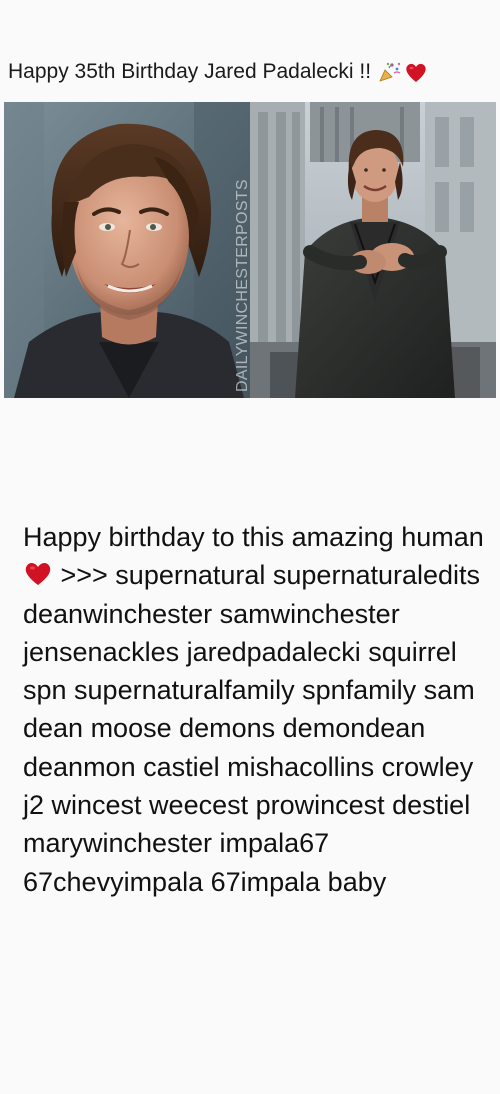 This screenshot has width=500, height=1094. Describe the element at coordinates (190, 71) in the screenshot. I see `meme-title: Happy 35th Birthday Jared Padalecki !!` at that location.